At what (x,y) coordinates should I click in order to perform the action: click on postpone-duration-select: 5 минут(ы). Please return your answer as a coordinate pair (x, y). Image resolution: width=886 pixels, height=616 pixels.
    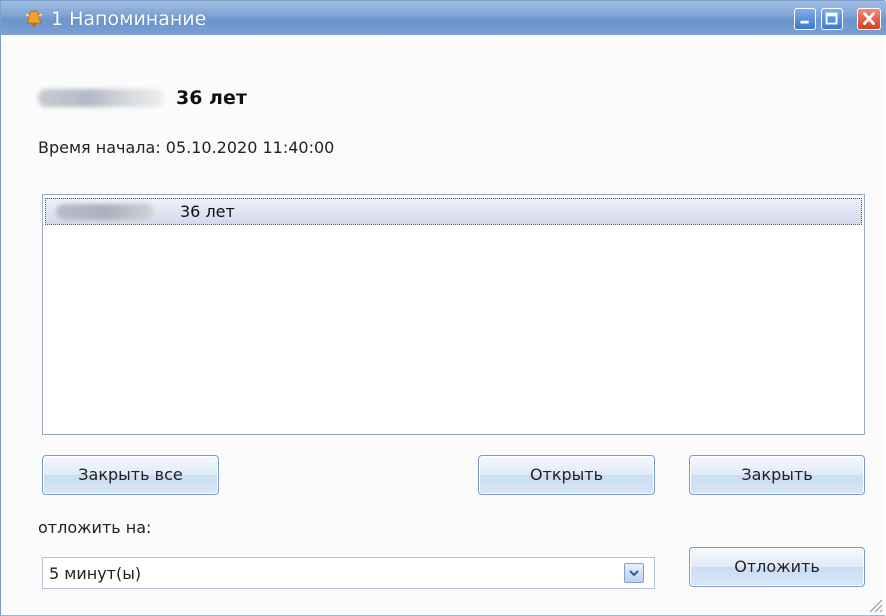
    Looking at the image, I should click on (348, 573).